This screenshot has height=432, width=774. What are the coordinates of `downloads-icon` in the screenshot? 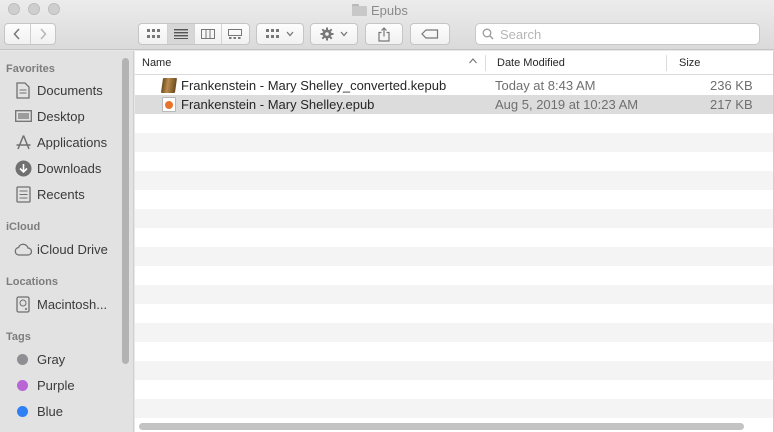 It's located at (23, 168).